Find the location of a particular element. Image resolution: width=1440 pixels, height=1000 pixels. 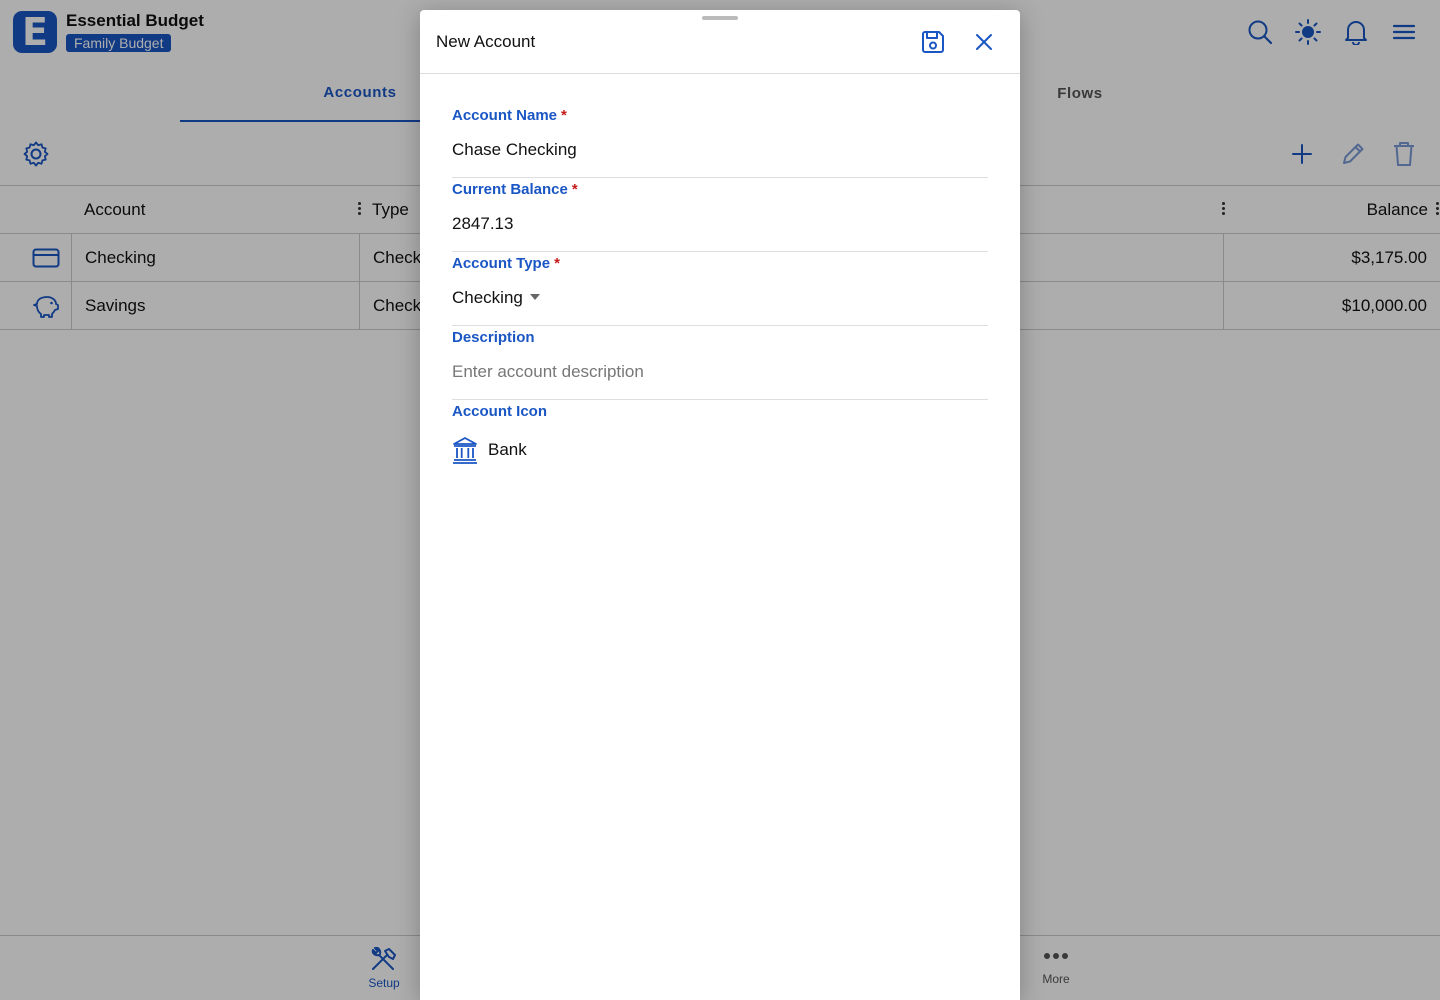

dialog-header: New Account is located at coordinates (720, 42).